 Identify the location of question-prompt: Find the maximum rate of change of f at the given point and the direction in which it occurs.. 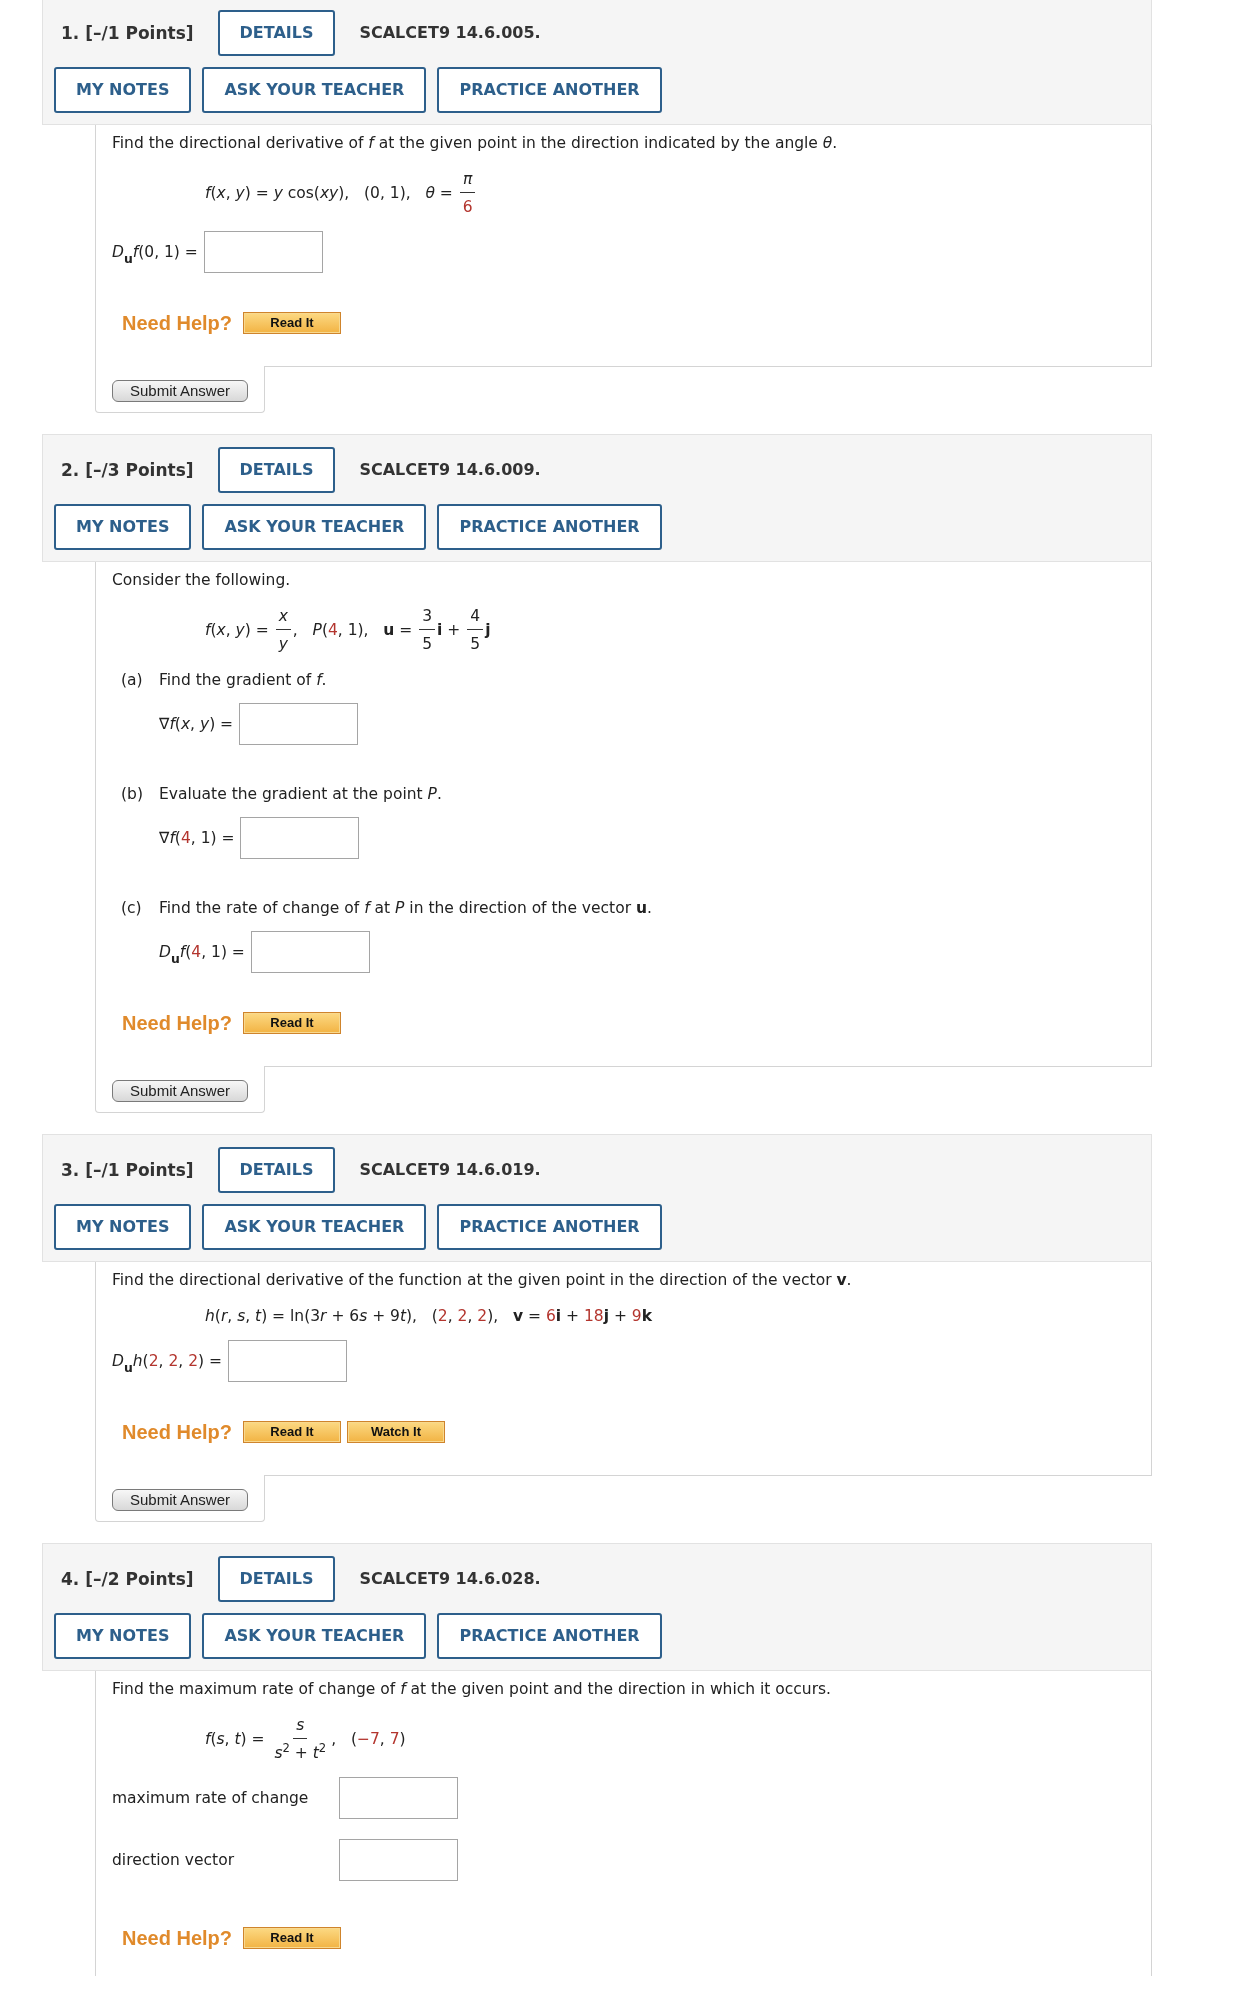
(472, 1689).